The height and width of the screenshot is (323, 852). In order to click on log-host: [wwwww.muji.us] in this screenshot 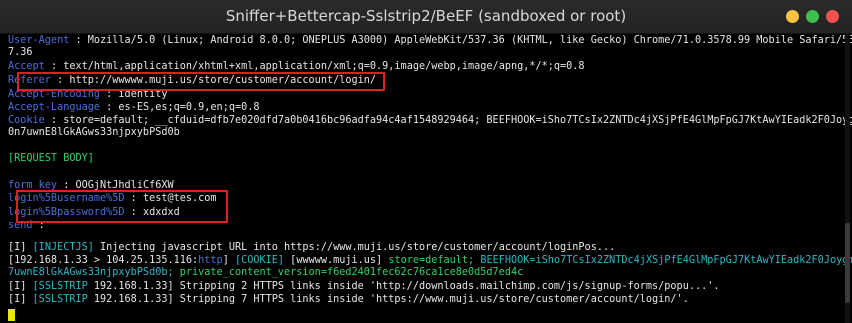, I will do `click(336, 260)`.